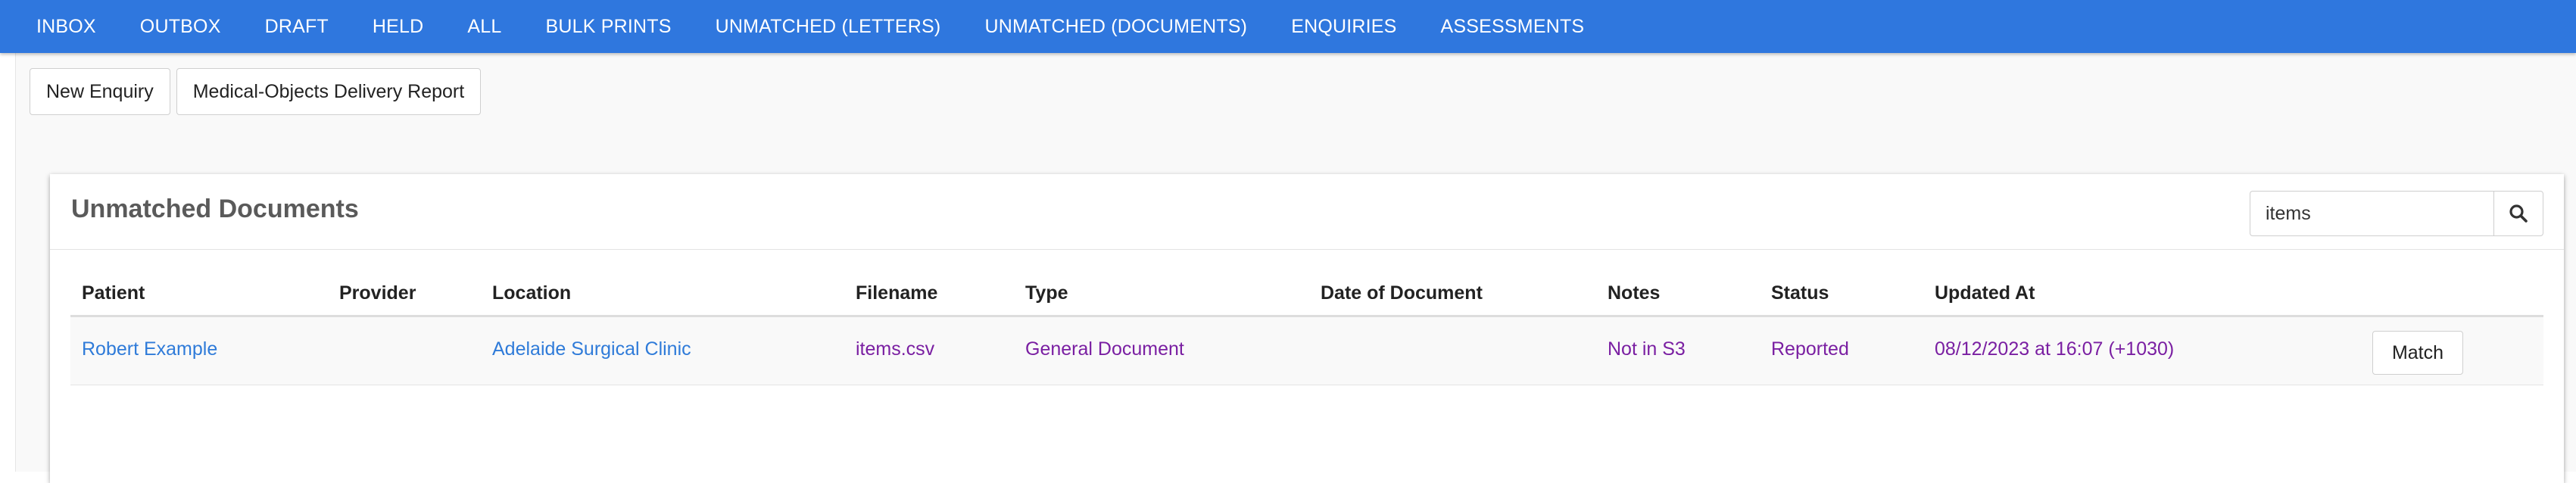  Describe the element at coordinates (1985, 293) in the screenshot. I see `column-header-updated: Updated At` at that location.